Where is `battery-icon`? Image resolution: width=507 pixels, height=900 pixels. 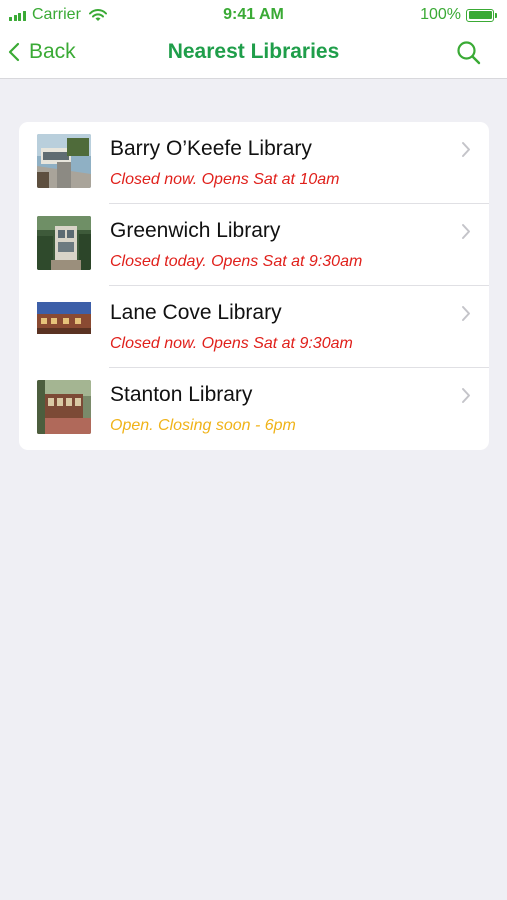 battery-icon is located at coordinates (480, 15).